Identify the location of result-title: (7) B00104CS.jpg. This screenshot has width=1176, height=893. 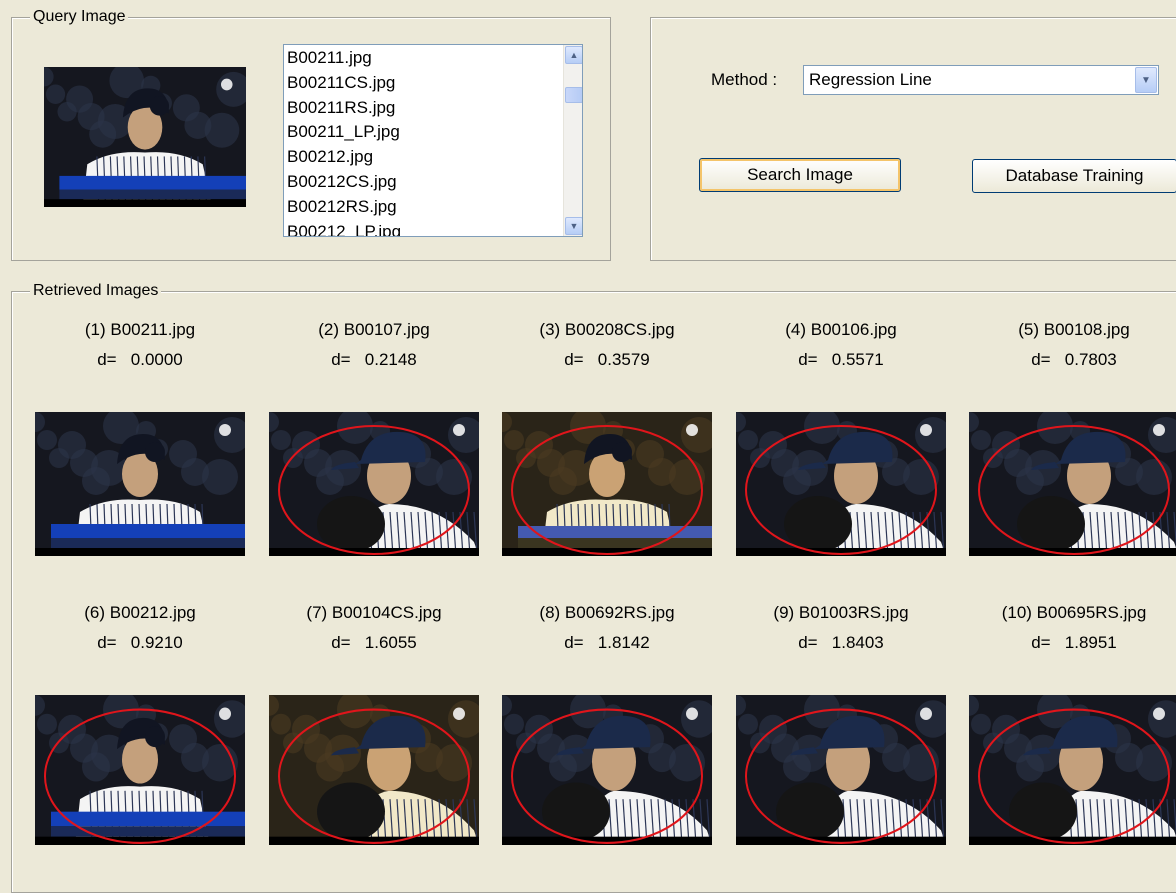
(374, 612).